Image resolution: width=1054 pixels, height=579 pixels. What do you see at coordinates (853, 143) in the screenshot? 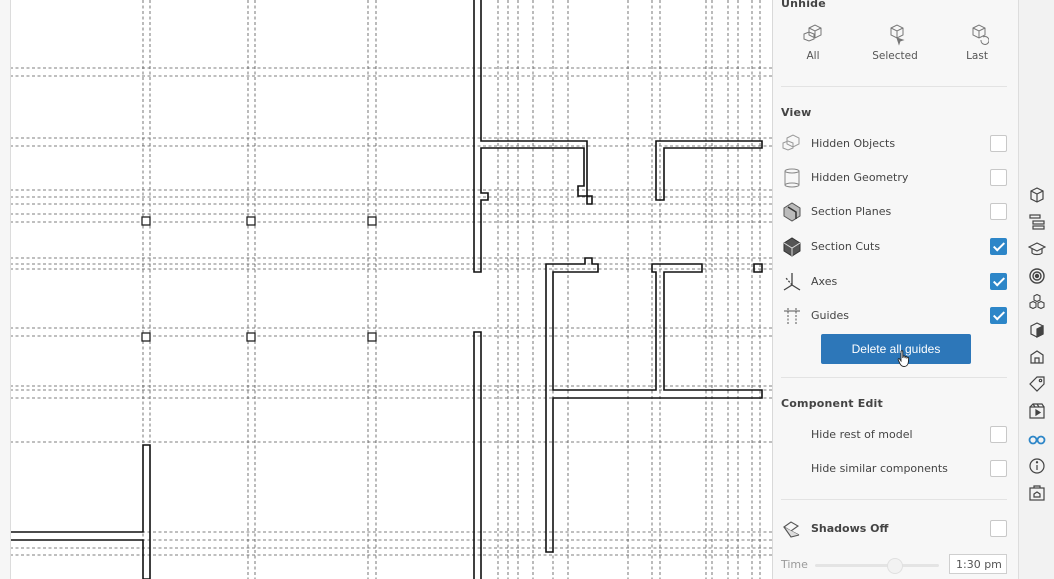
I see `hidden-objects-label: Hidden Objects` at bounding box center [853, 143].